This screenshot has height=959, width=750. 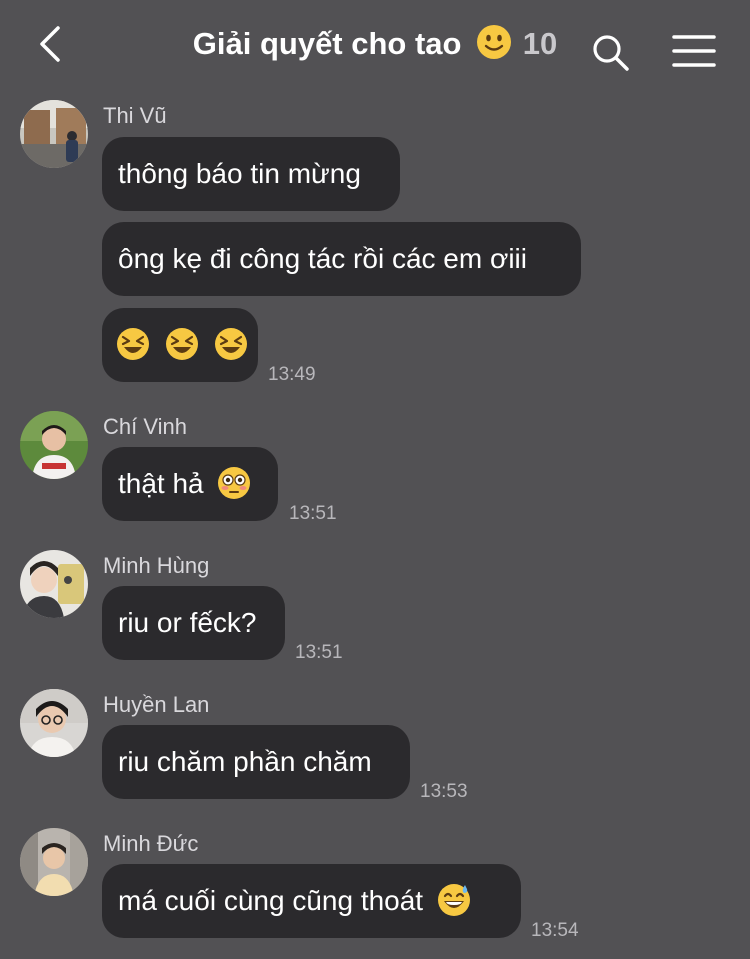 I want to click on message-text: ông kẹ đi công tác rồi các em ơiii, so click(x=322, y=258).